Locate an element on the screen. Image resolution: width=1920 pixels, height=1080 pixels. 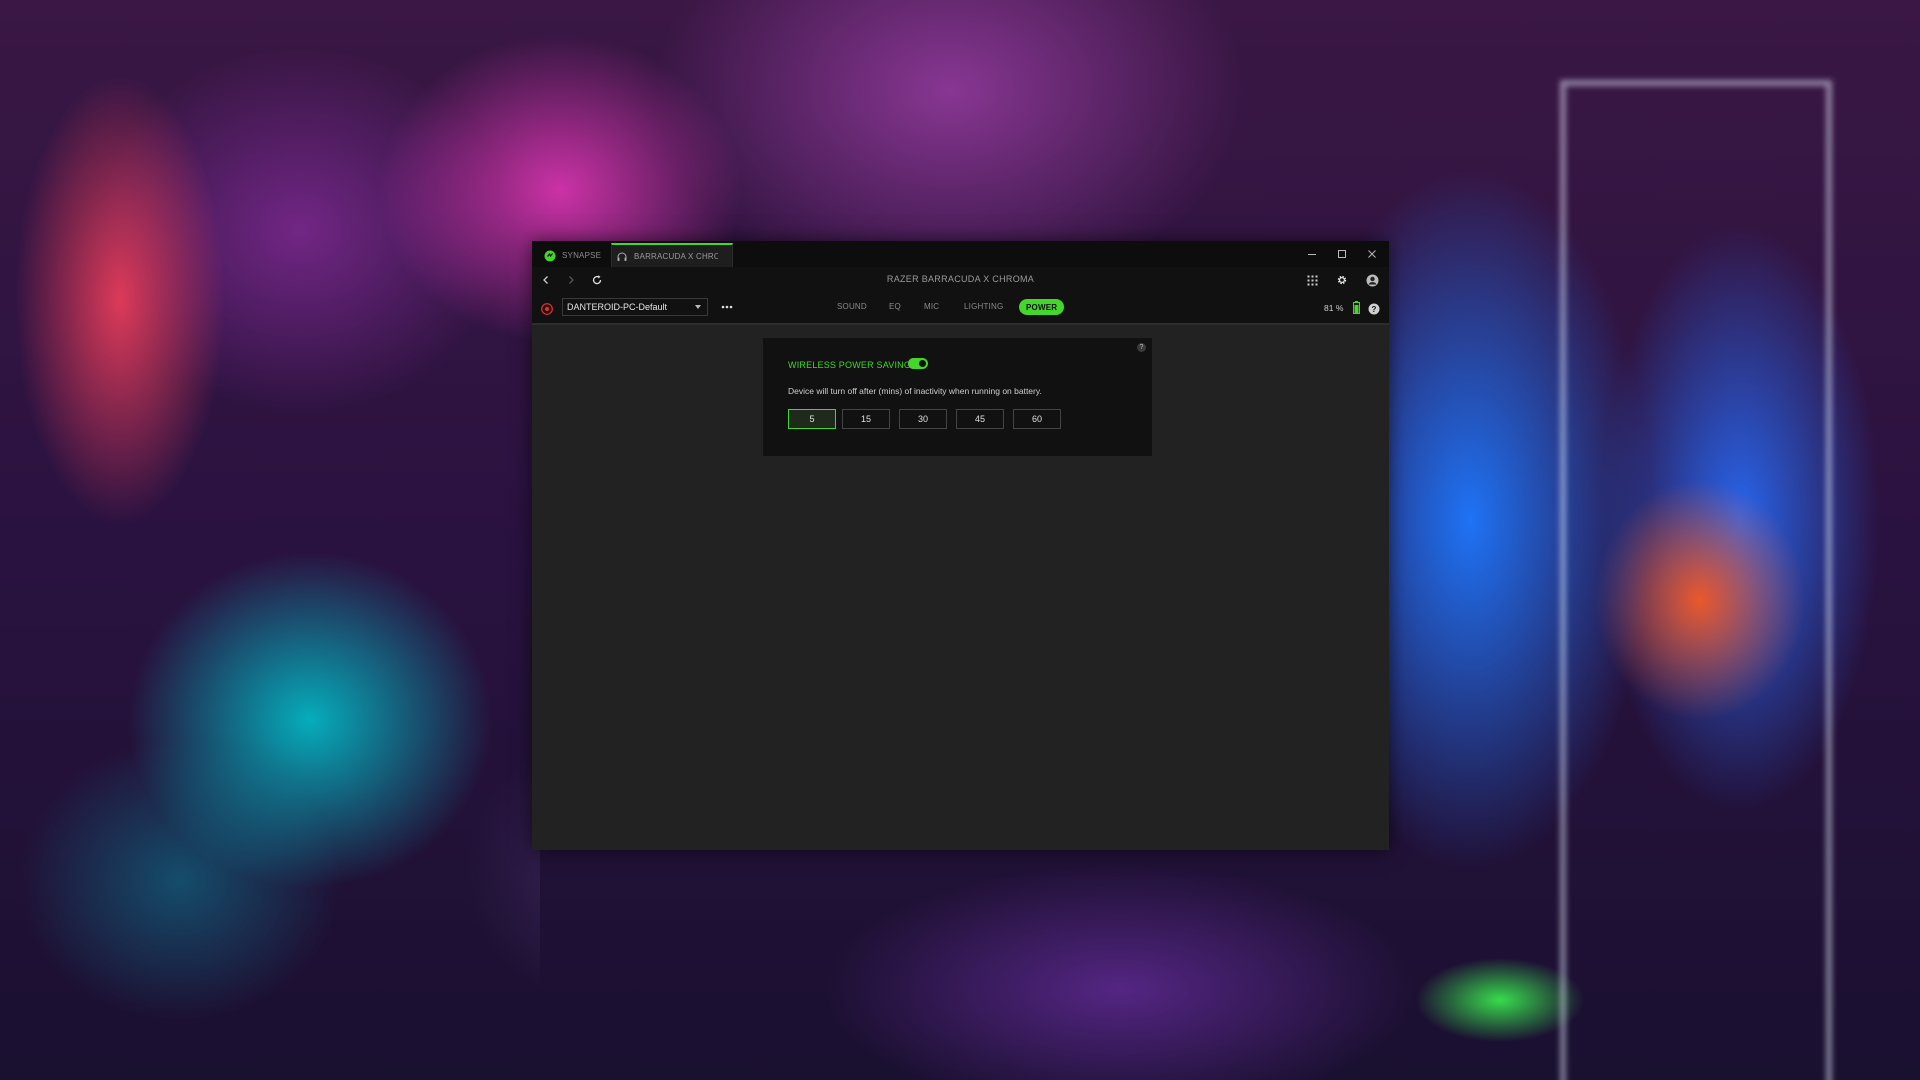
profile-button is located at coordinates (1372, 280).